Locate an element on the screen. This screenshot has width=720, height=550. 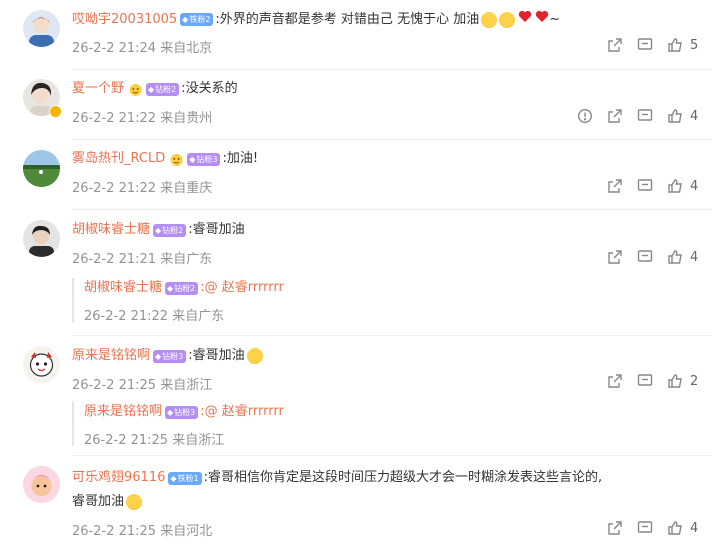
fan-badge: ◆ 铁粉1 is located at coordinates (185, 478).